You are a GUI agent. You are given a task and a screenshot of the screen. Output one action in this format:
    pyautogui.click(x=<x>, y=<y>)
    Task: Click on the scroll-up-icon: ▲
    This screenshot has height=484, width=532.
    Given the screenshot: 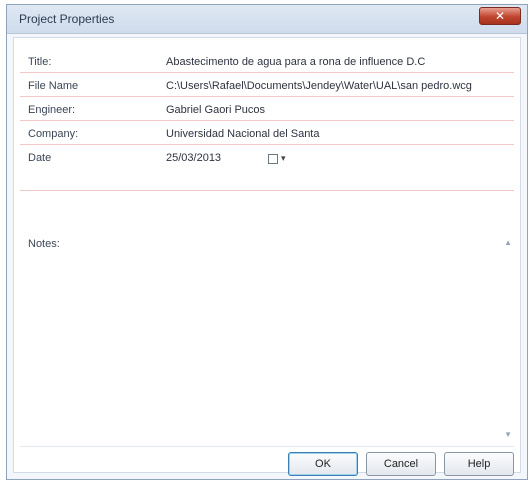 What is the action you would take?
    pyautogui.click(x=508, y=242)
    